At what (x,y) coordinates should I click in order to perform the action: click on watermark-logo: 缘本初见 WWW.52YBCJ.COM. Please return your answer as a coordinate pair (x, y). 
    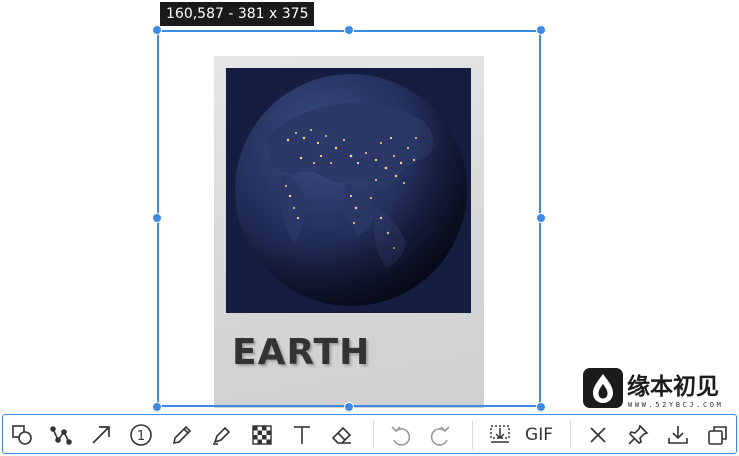
    Looking at the image, I should click on (659, 390).